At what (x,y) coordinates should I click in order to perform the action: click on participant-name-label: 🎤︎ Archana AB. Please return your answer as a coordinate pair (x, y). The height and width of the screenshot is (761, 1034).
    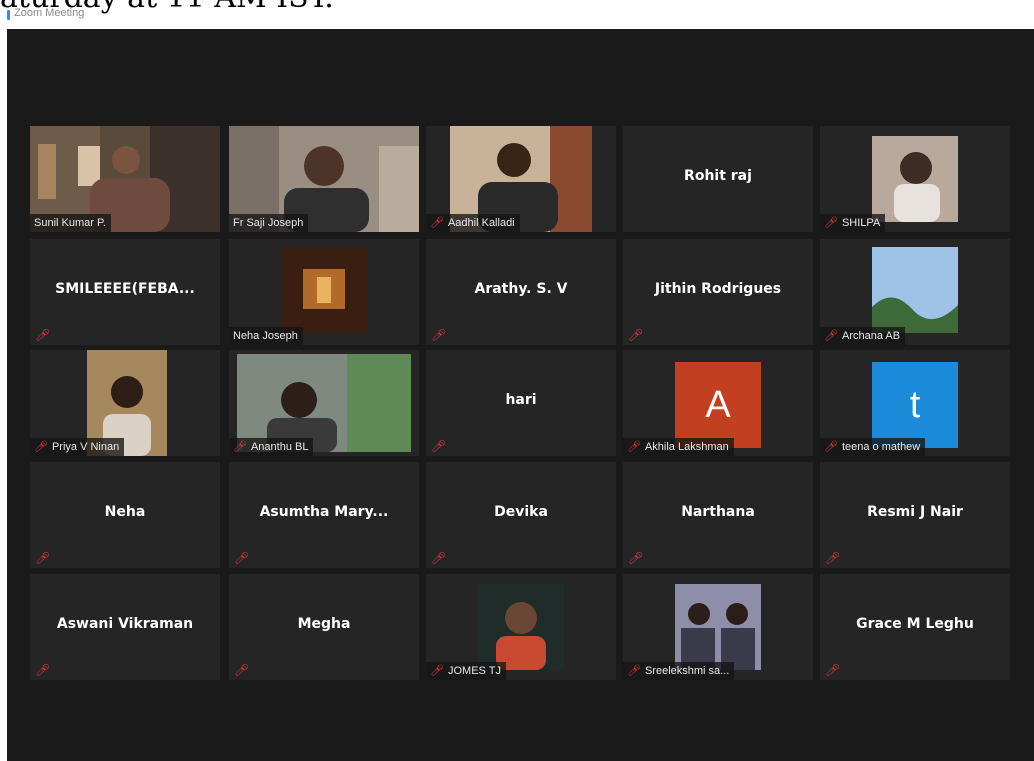
    Looking at the image, I should click on (863, 336).